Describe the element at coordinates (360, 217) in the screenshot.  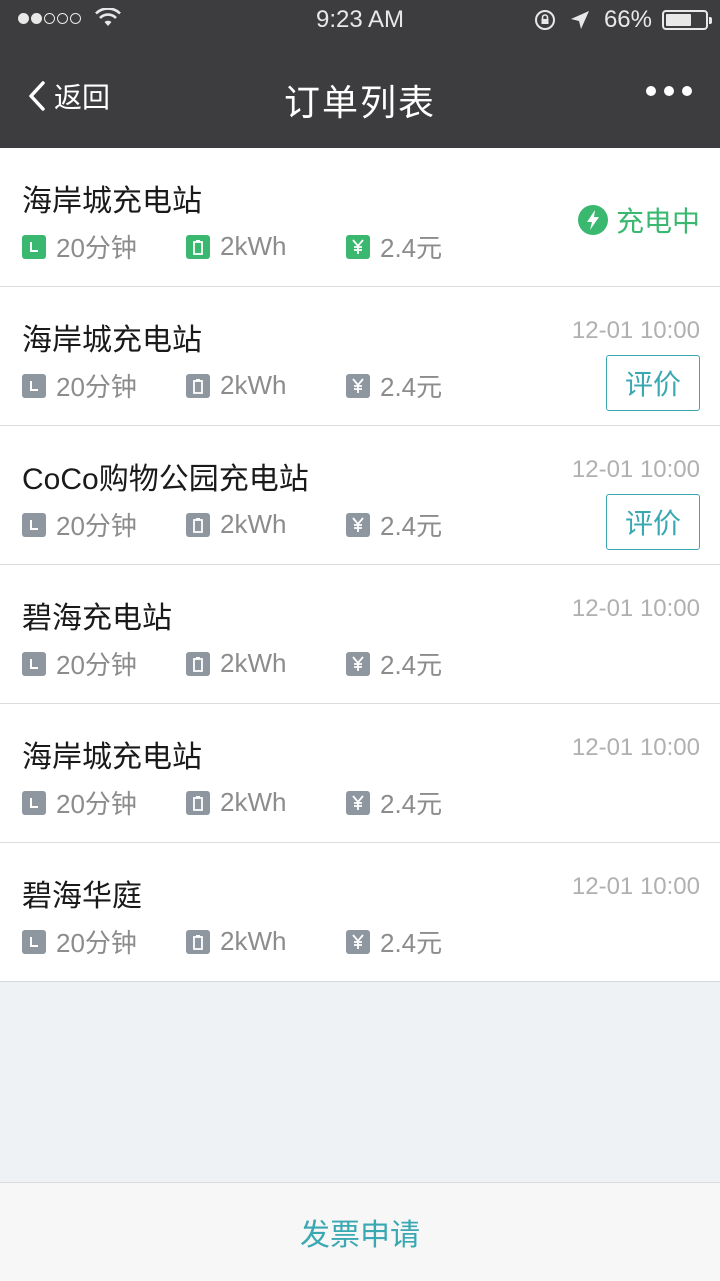
I see `order-row: 海岸城充电站 20分钟 2kWh 2.4元 充电中` at that location.